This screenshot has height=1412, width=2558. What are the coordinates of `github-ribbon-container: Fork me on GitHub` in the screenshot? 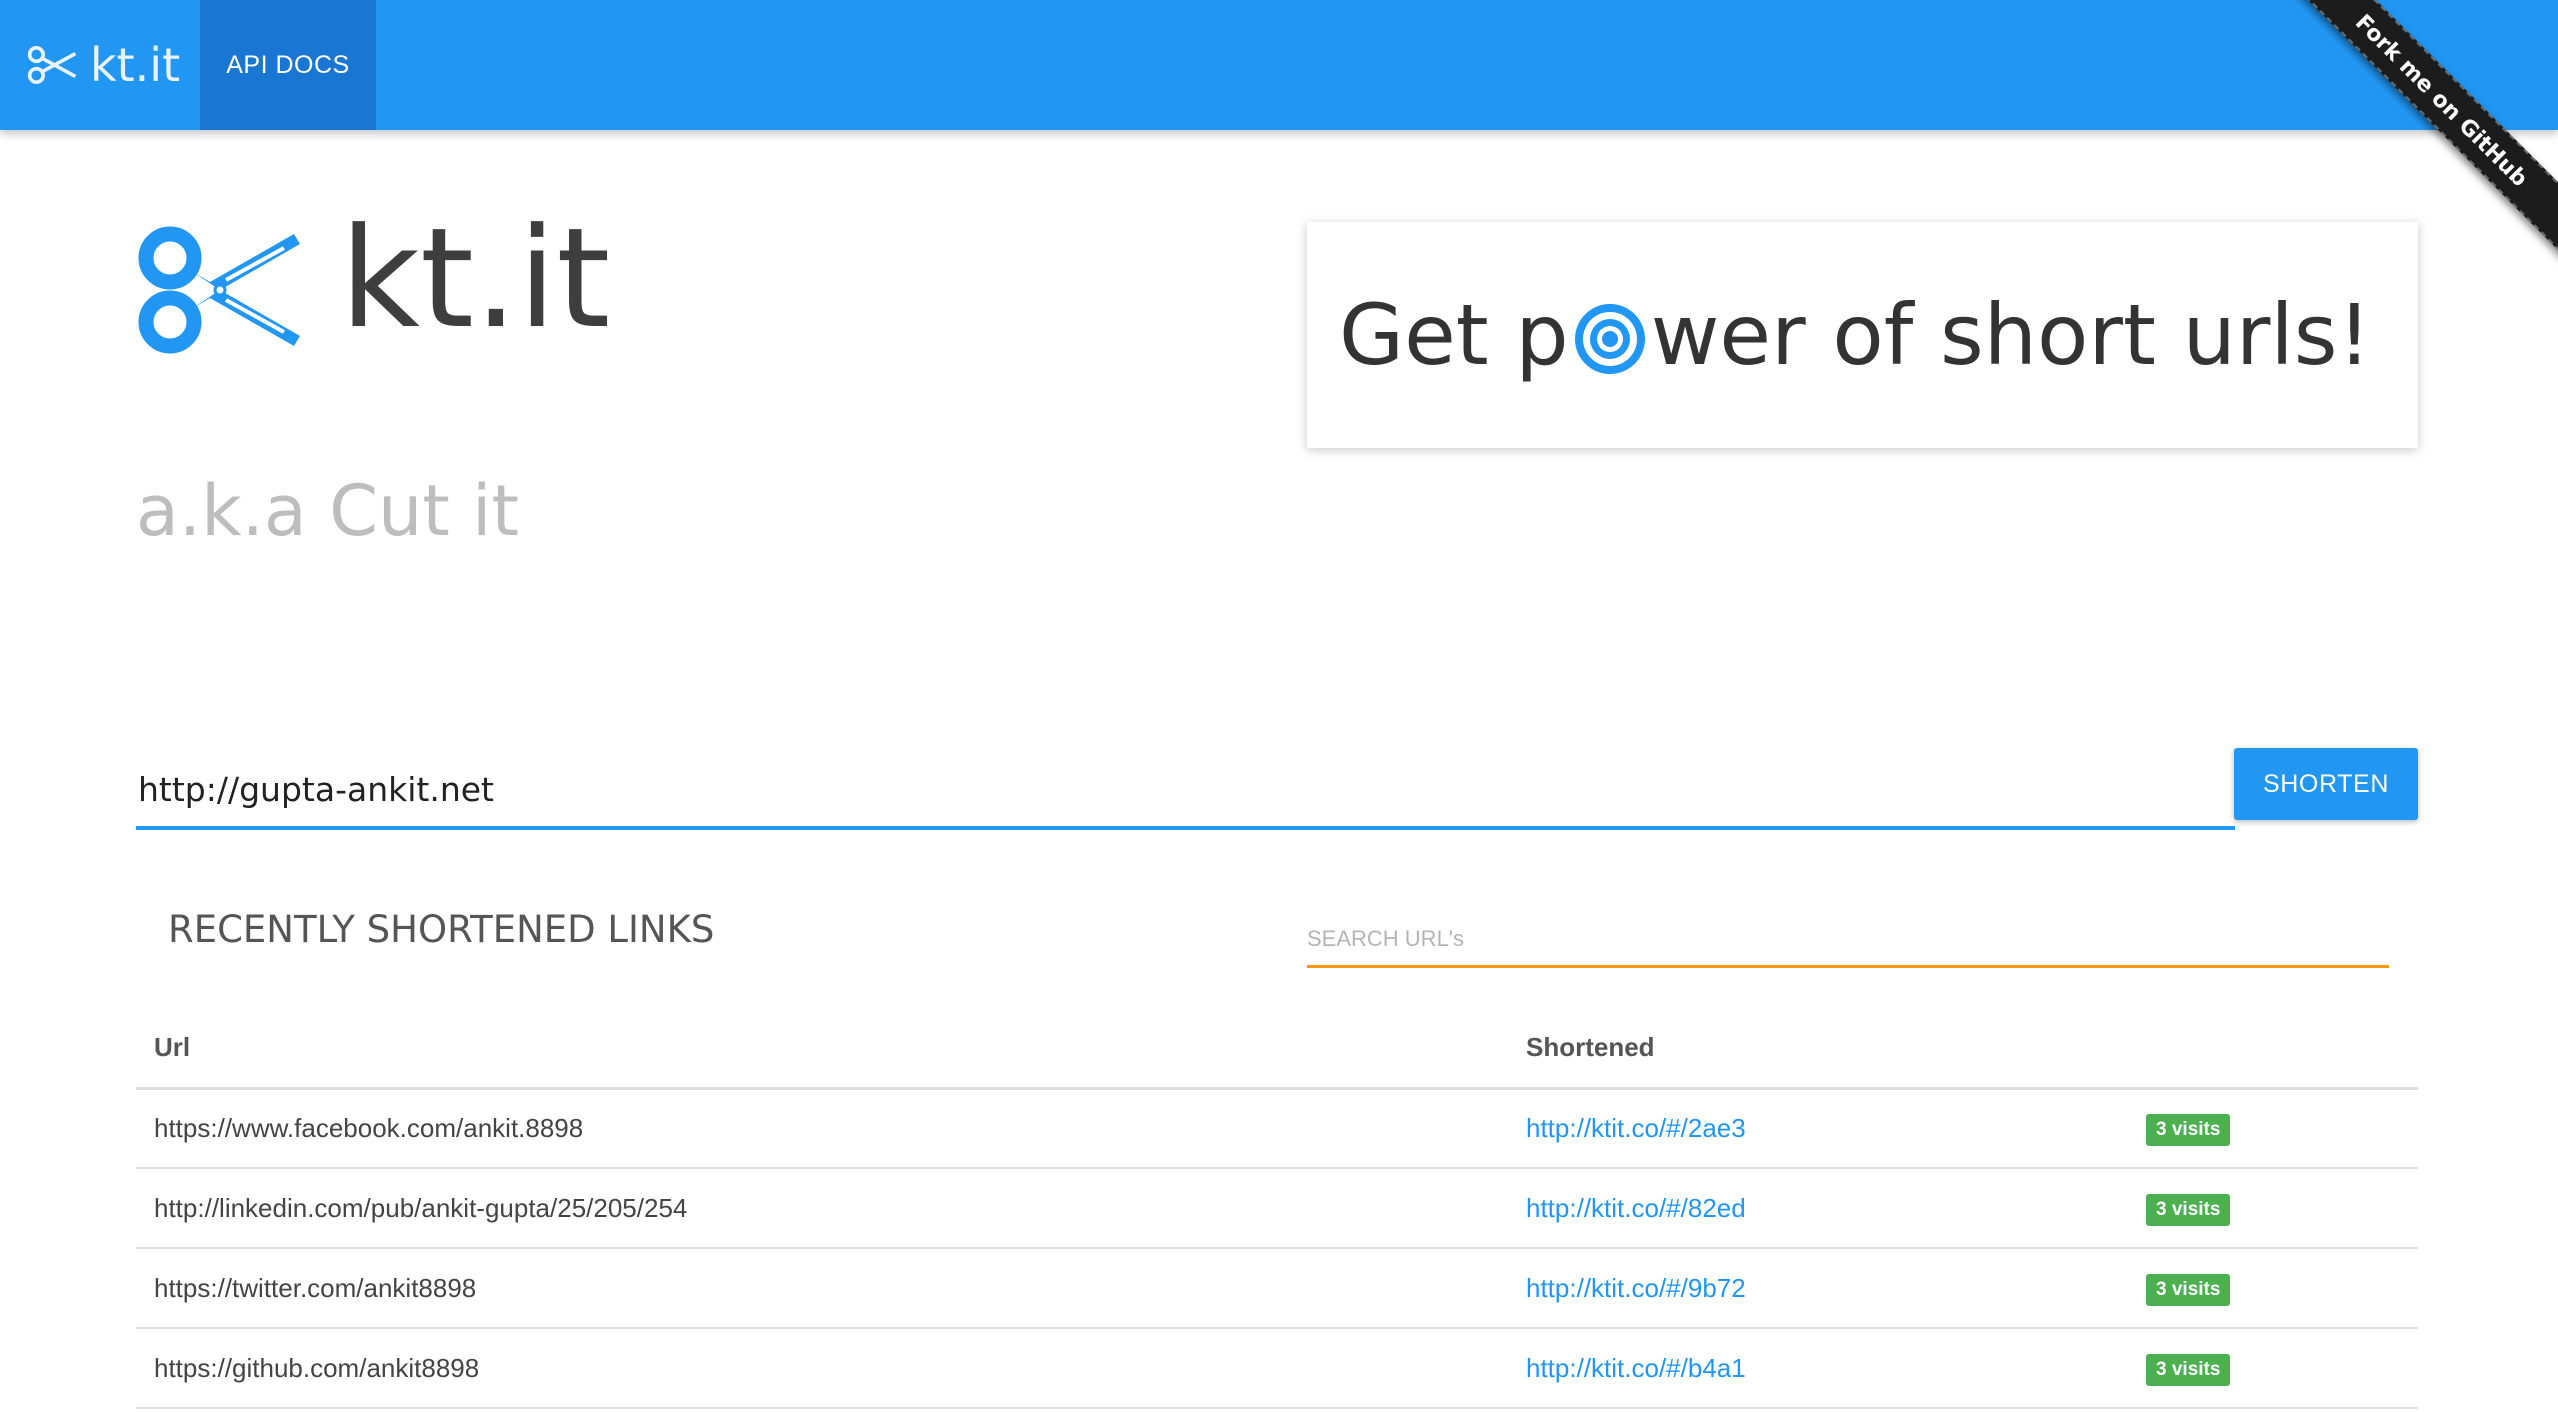 It's located at (2418, 140).